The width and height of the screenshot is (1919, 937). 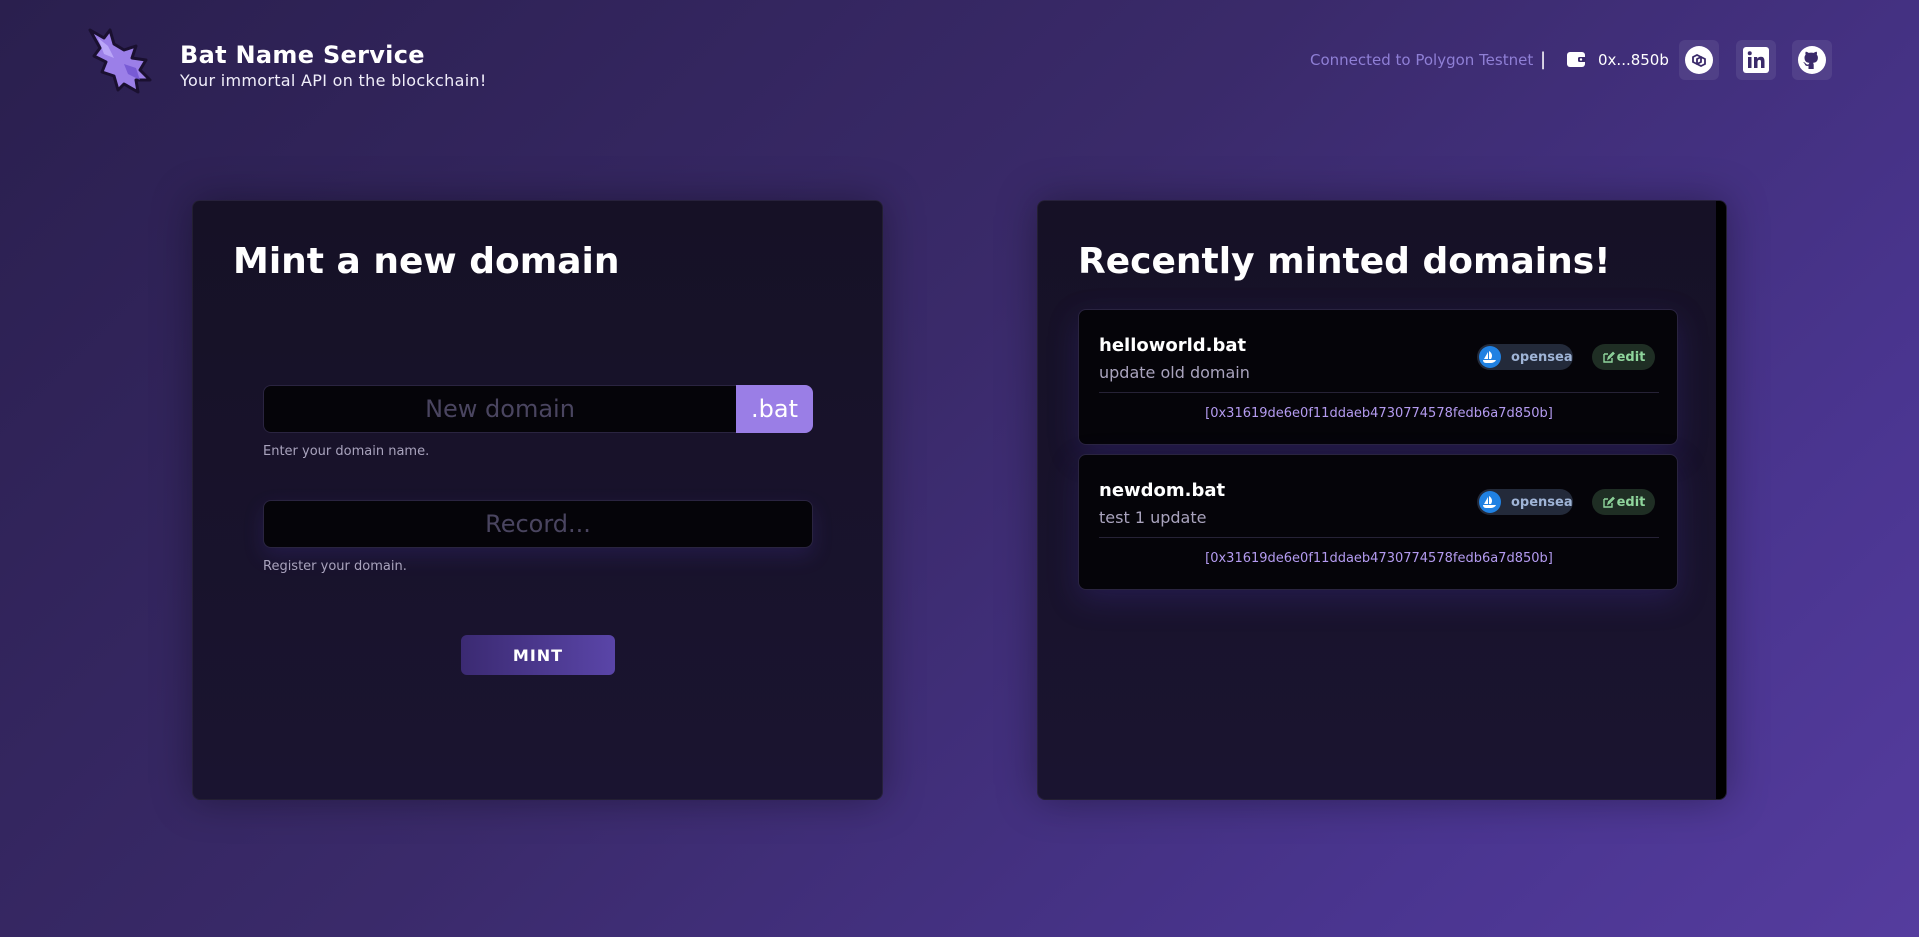 I want to click on mint-panel-title: Mint a new domain, so click(x=426, y=261).